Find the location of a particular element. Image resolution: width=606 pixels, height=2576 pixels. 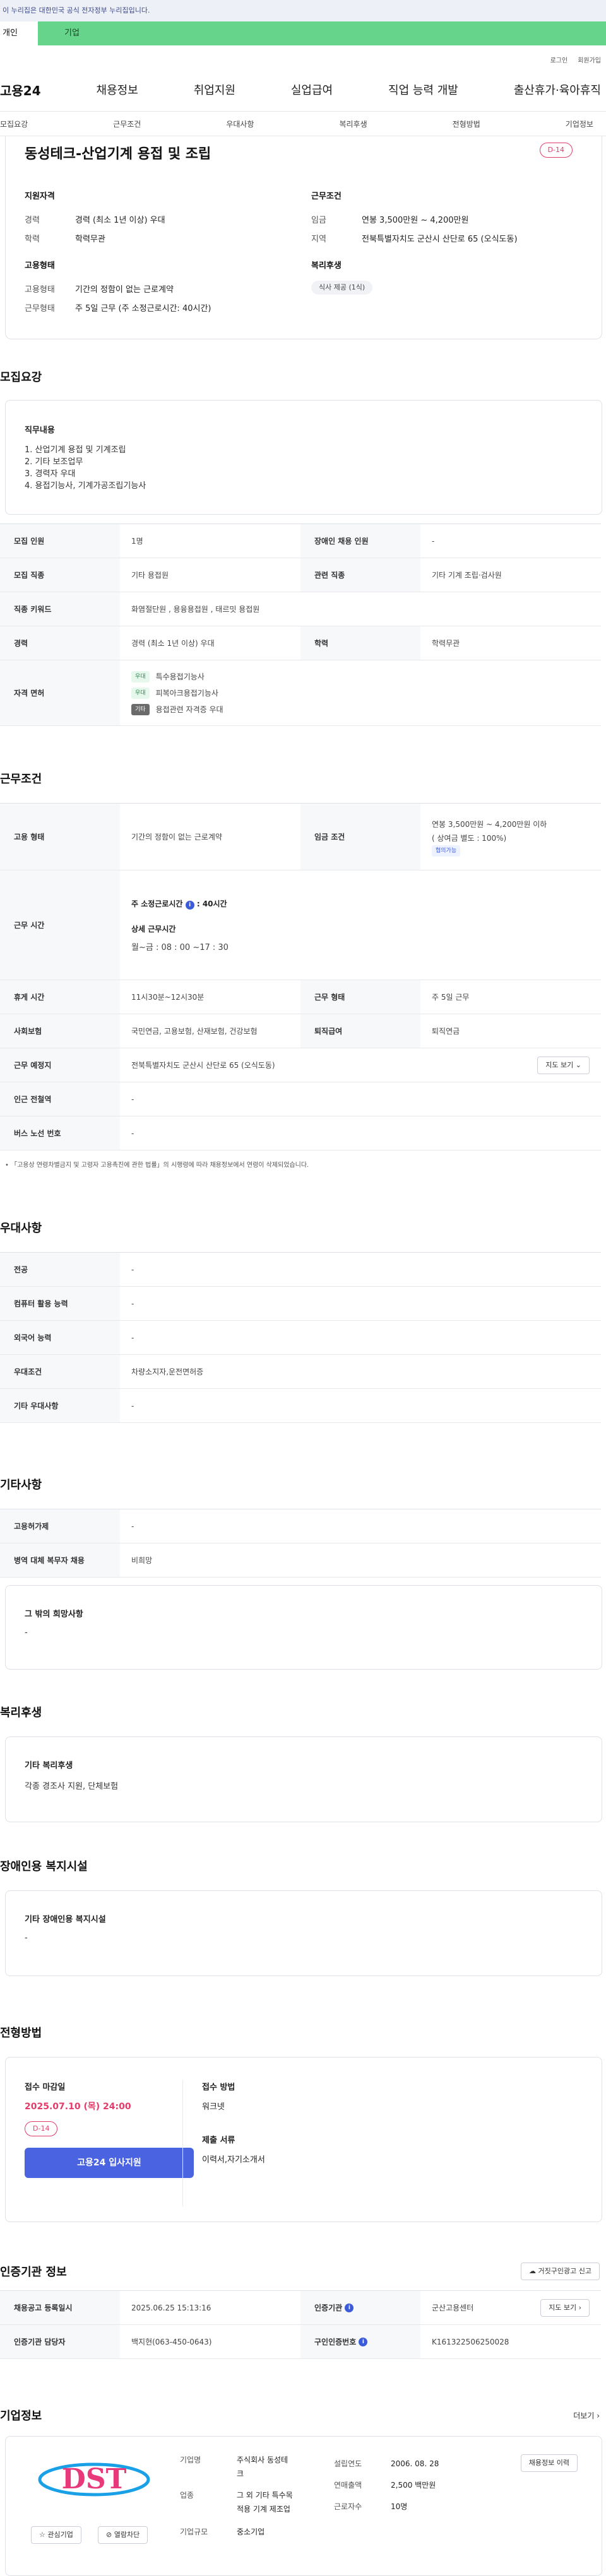

agency-value-cell: 군산고용센터 지도 보기 › is located at coordinates (511, 2307).